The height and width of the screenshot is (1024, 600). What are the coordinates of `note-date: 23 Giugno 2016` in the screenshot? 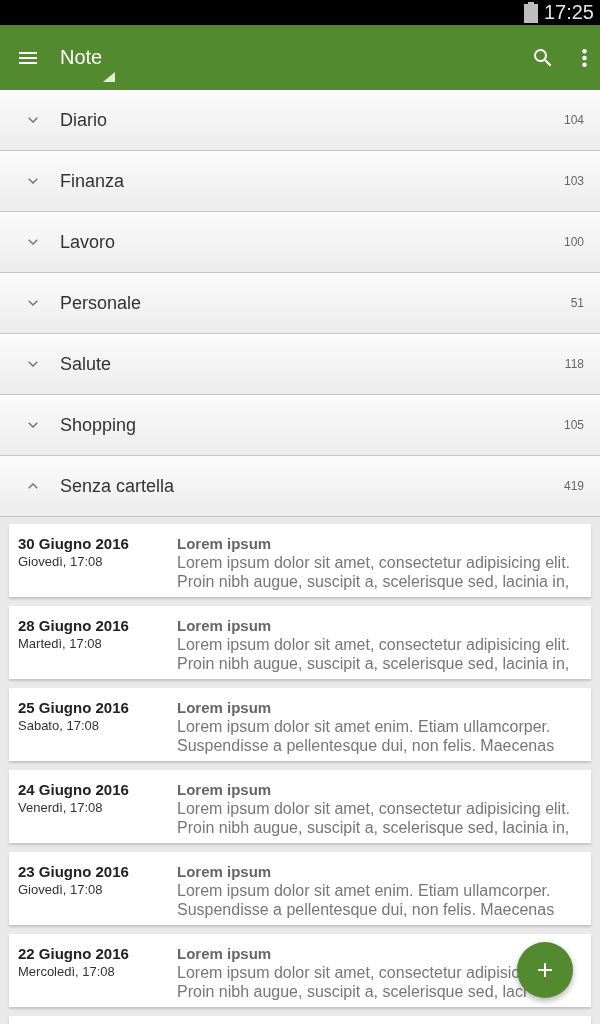 It's located at (73, 871).